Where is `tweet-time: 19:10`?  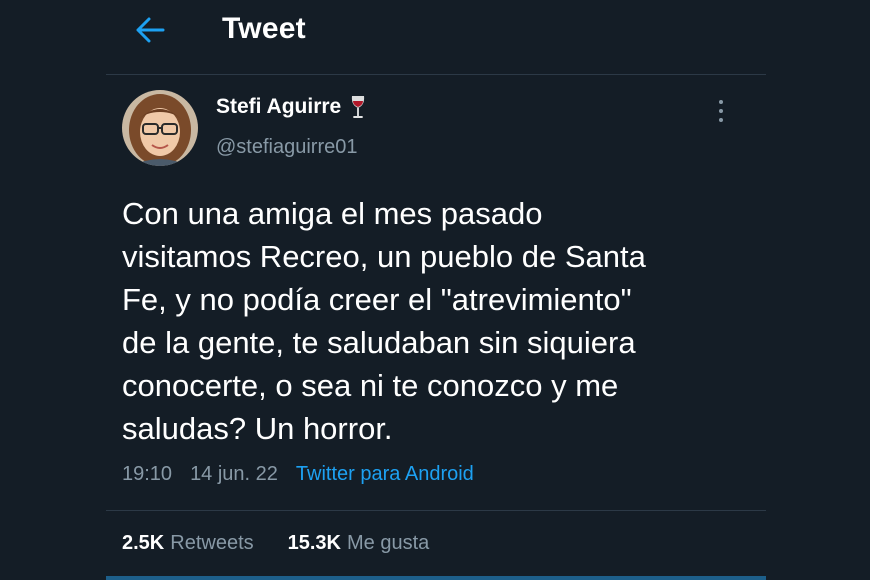
tweet-time: 19:10 is located at coordinates (147, 474).